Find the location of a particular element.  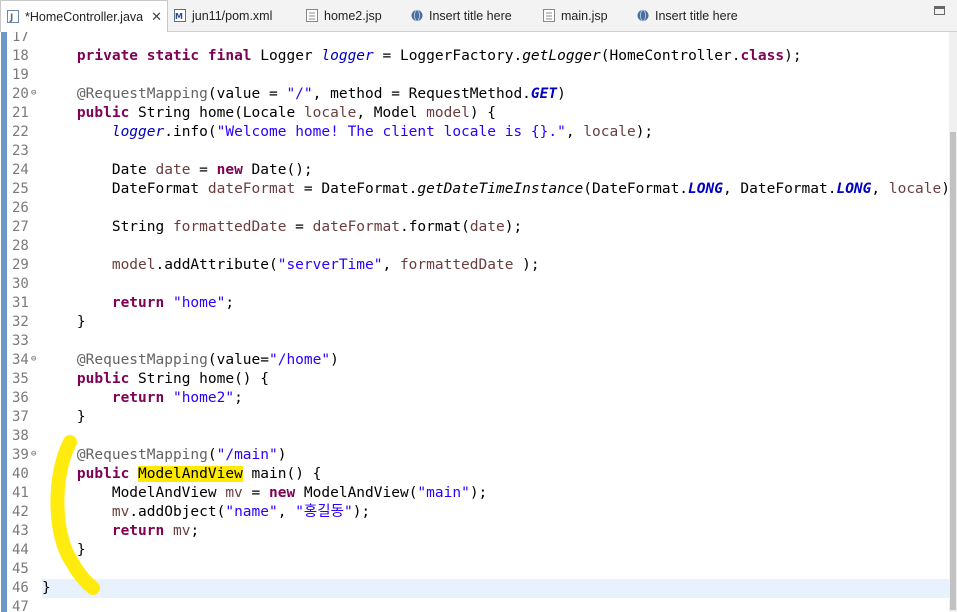

code-line: return "home2"; is located at coordinates (496, 398).